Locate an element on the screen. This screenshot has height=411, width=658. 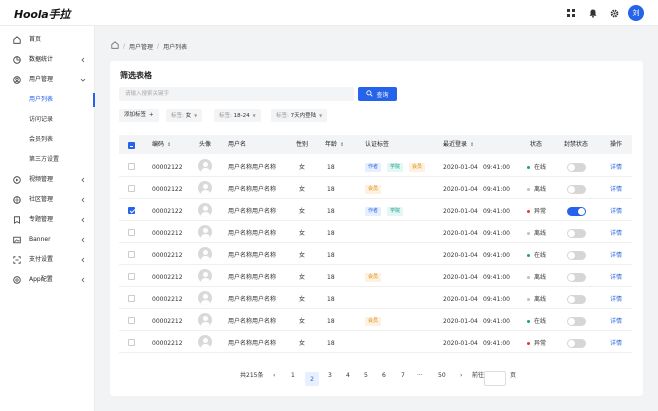
sidebar-item-topics: 专题管理 is located at coordinates (47, 220).